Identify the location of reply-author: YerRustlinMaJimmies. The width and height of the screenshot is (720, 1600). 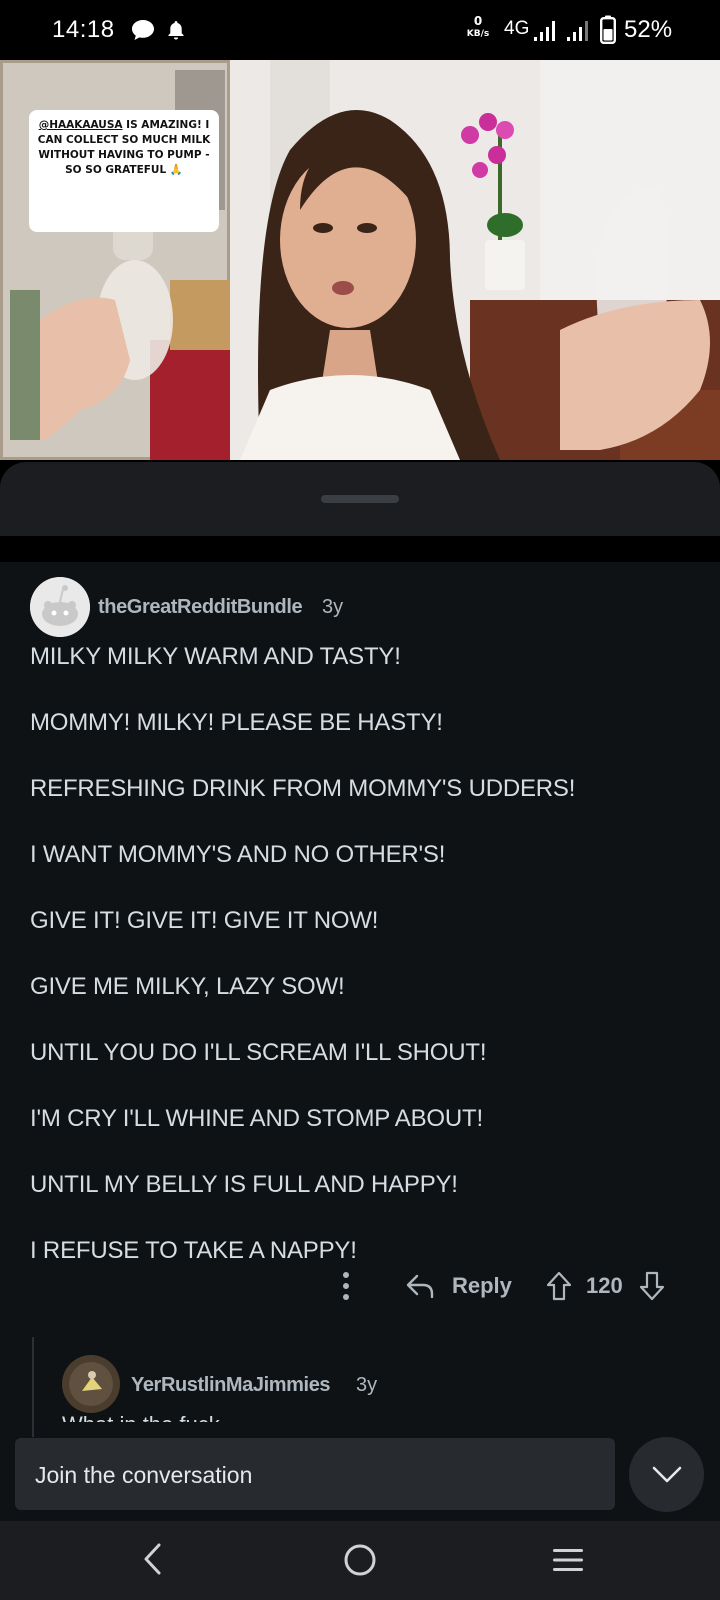
(231, 1385).